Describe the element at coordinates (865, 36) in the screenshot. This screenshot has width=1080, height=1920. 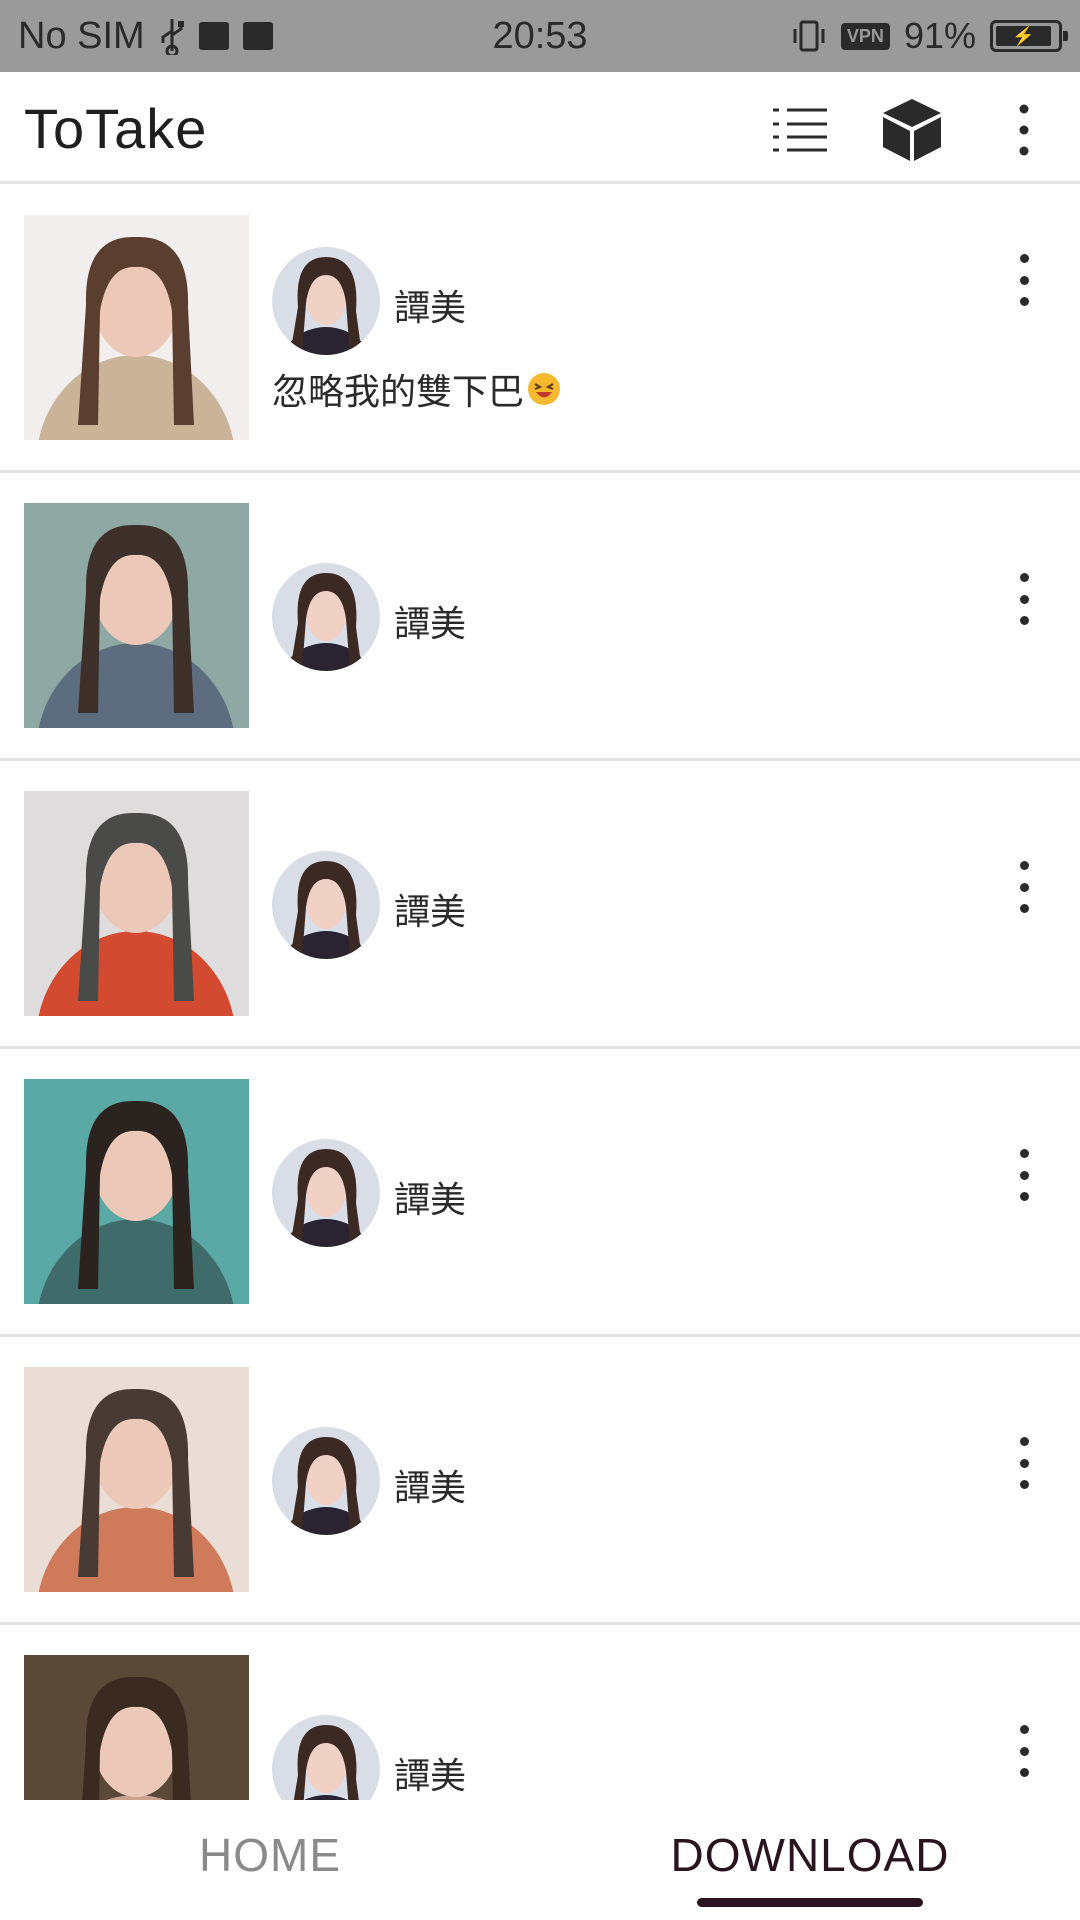
I see `vpn-icon: VPN` at that location.